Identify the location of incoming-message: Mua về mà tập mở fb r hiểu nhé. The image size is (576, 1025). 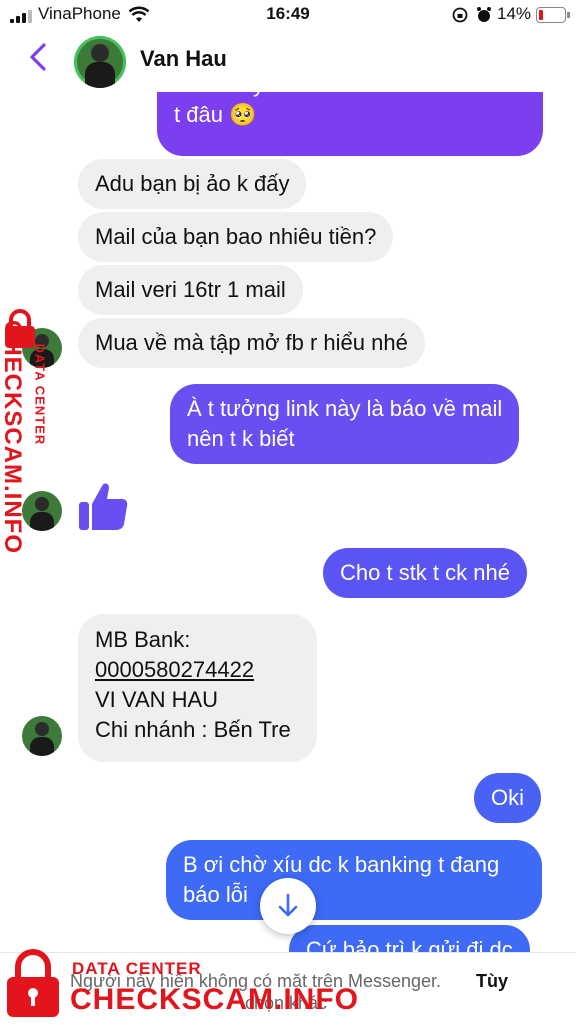
(251, 343).